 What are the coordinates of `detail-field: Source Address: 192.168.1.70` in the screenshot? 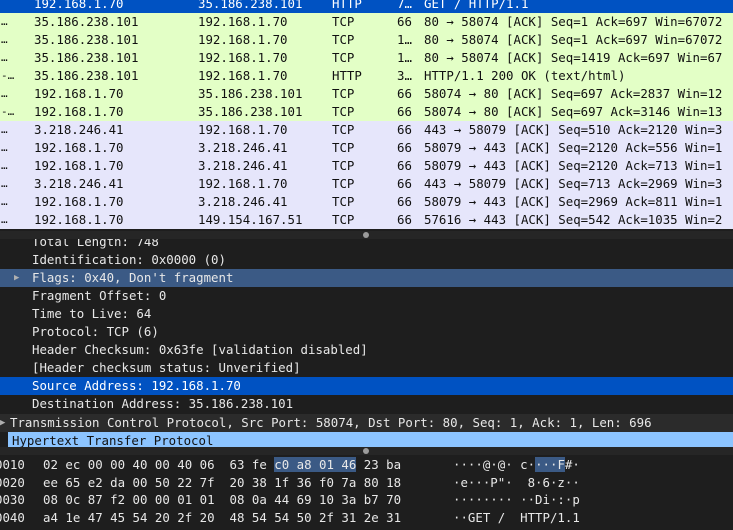 It's located at (366, 386).